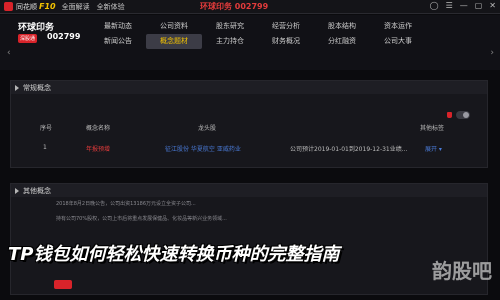 This screenshot has width=500, height=300. I want to click on tab-shareholders: 股东研究, so click(230, 26).